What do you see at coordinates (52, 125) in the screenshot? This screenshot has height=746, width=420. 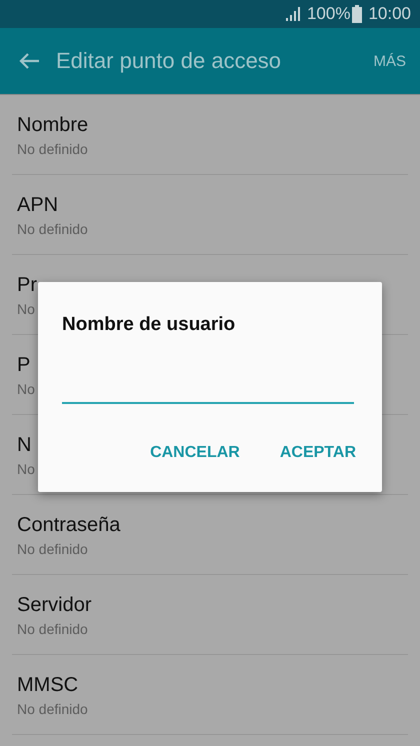 I see `setting-title: Nombre` at bounding box center [52, 125].